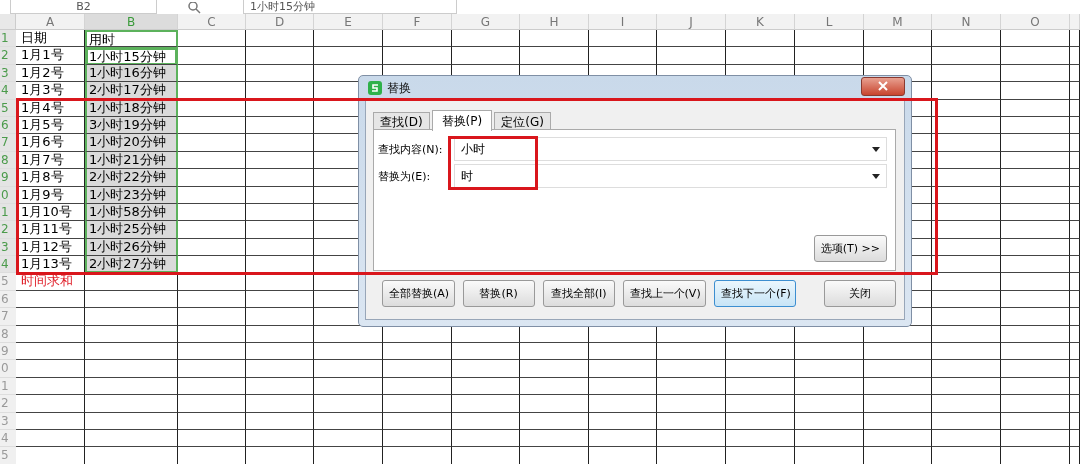  Describe the element at coordinates (131, 39) in the screenshot. I see `table-cell: 用时` at that location.